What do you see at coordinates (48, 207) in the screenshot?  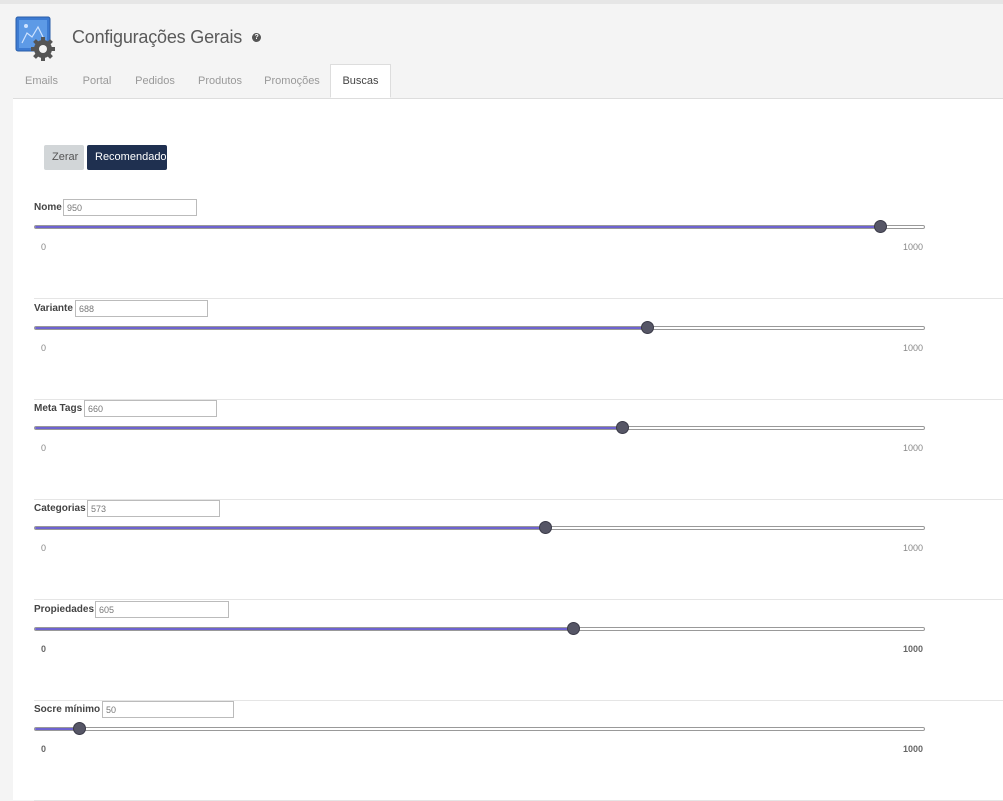 I see `slider-label: Nome` at bounding box center [48, 207].